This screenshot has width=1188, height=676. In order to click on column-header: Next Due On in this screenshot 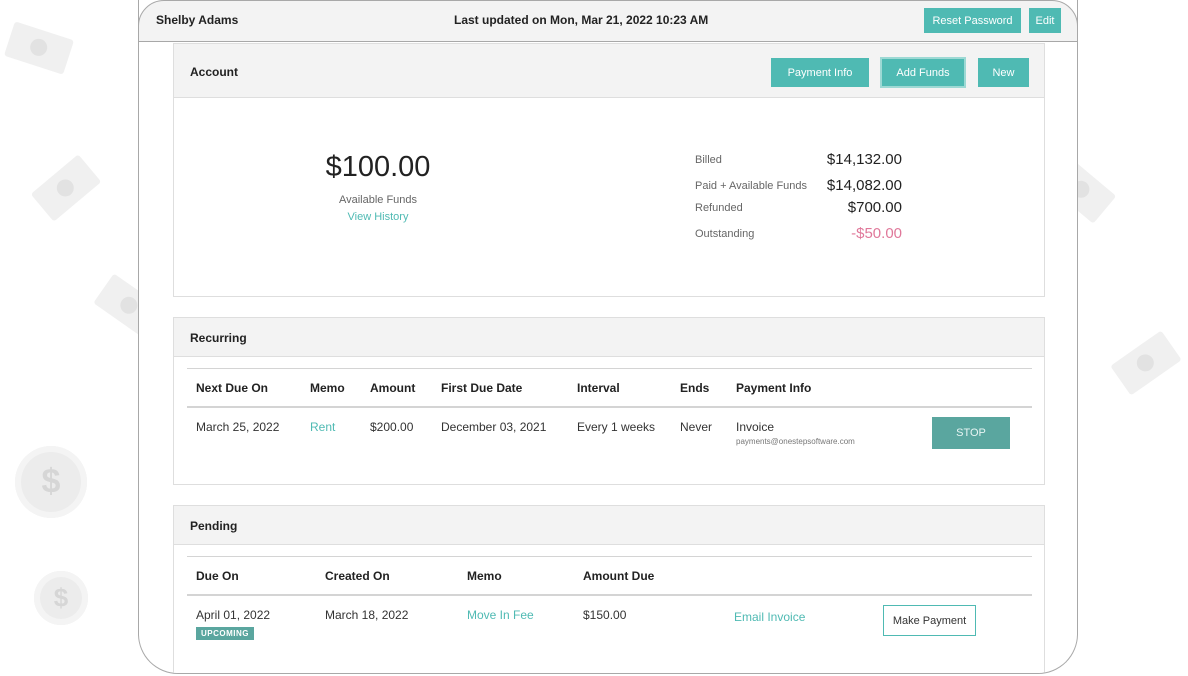, I will do `click(232, 388)`.